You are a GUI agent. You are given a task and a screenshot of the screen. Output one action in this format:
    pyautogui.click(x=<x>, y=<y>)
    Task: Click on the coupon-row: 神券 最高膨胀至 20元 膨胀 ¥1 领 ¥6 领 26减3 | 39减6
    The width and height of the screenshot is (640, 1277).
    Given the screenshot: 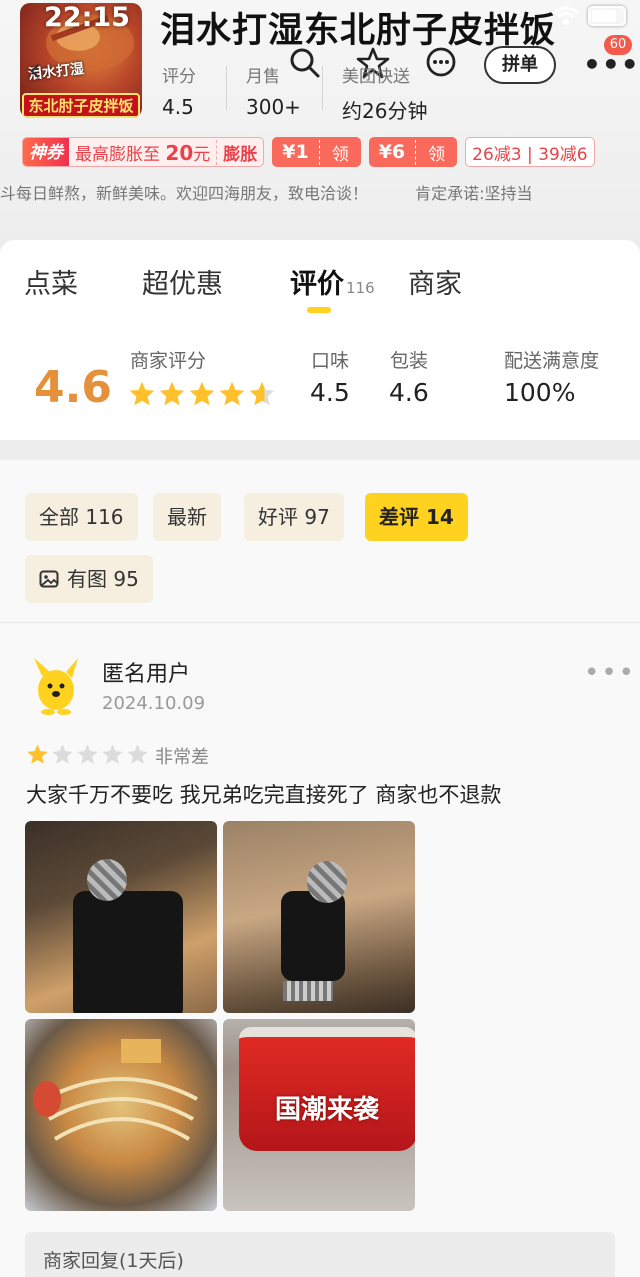 What is the action you would take?
    pyautogui.click(x=308, y=152)
    